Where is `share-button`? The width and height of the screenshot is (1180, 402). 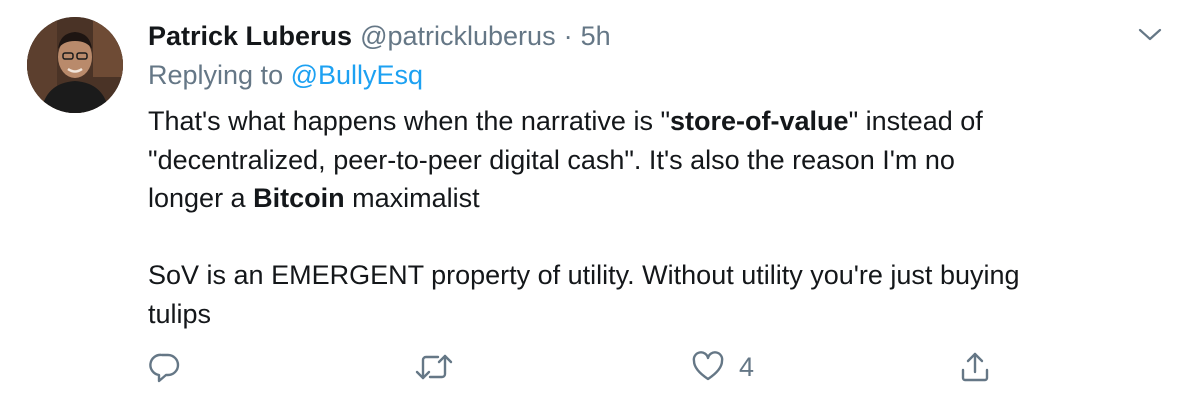 share-button is located at coordinates (975, 367).